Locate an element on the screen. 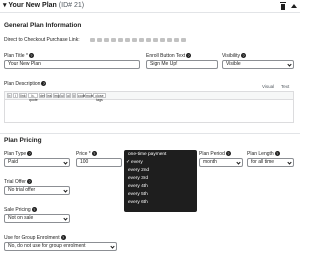 This screenshot has width=320, height=263. bold-button: b is located at coordinates (9, 95).